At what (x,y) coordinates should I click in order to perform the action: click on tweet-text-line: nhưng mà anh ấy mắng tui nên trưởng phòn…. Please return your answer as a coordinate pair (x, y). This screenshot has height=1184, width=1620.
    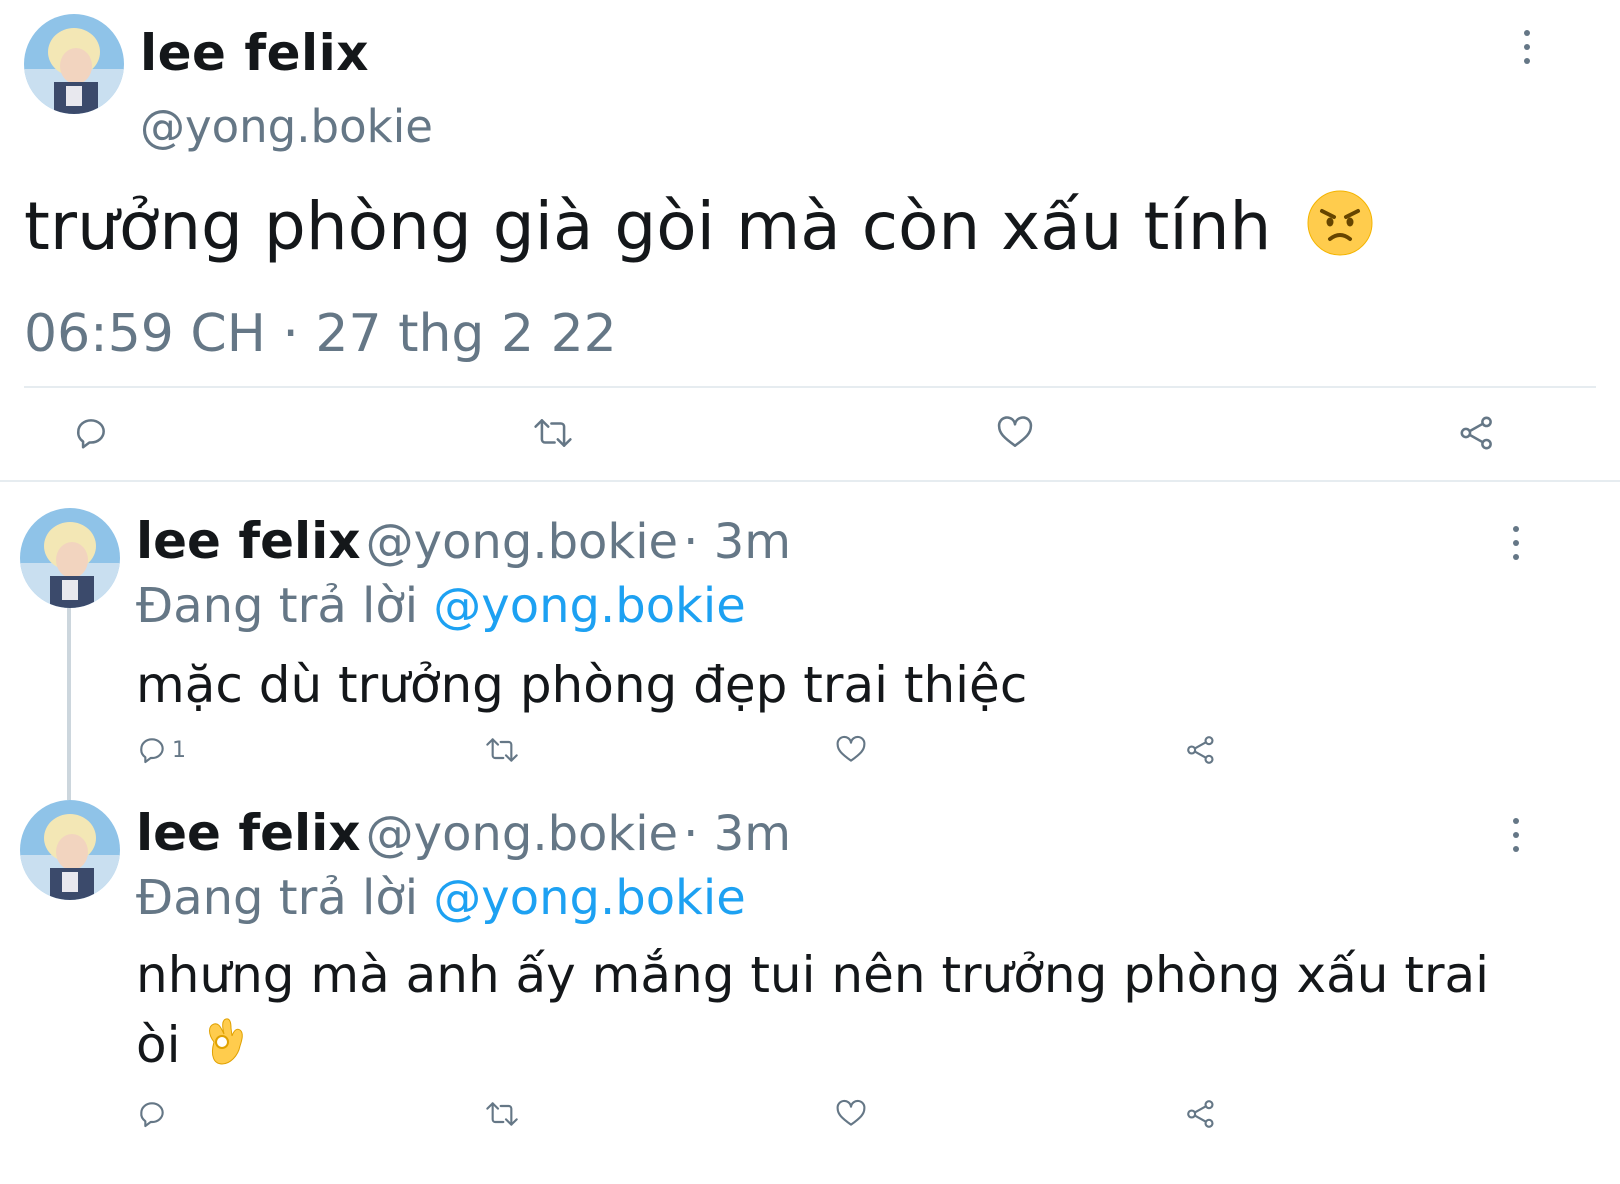
    Looking at the image, I should click on (813, 975).